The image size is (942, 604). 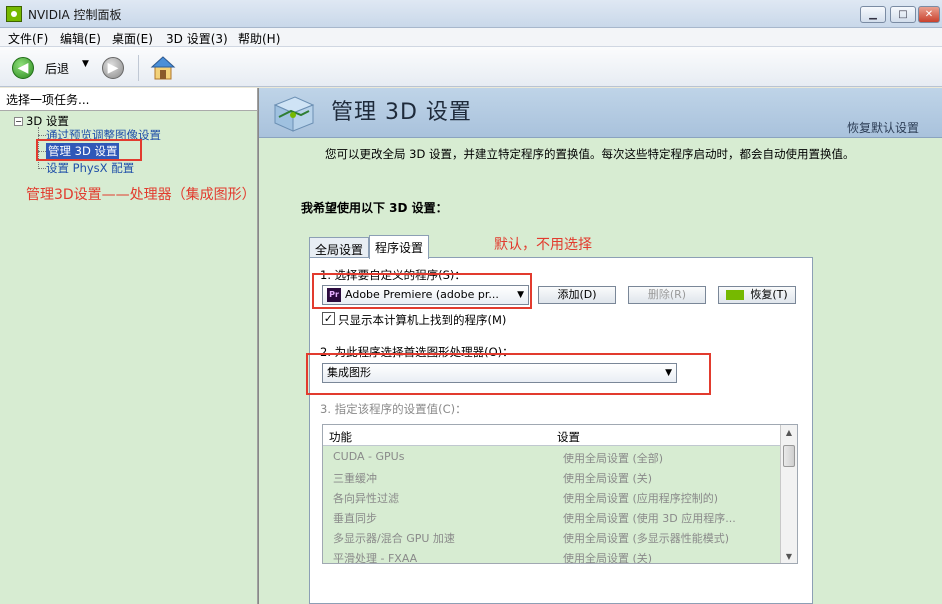 I want to click on menu-bar: 文件(F) 编辑(E) 桌面(E) 3D 设置(3) 帮助(H), so click(x=471, y=37).